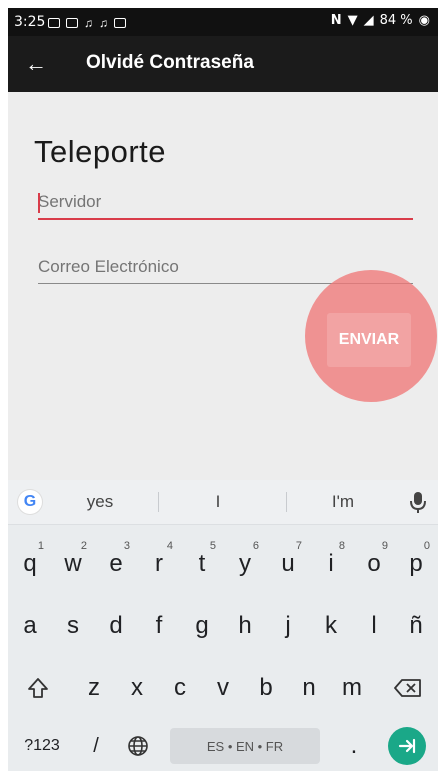 The image size is (438, 771). Describe the element at coordinates (396, 20) in the screenshot. I see `battery-level: 84 %` at that location.